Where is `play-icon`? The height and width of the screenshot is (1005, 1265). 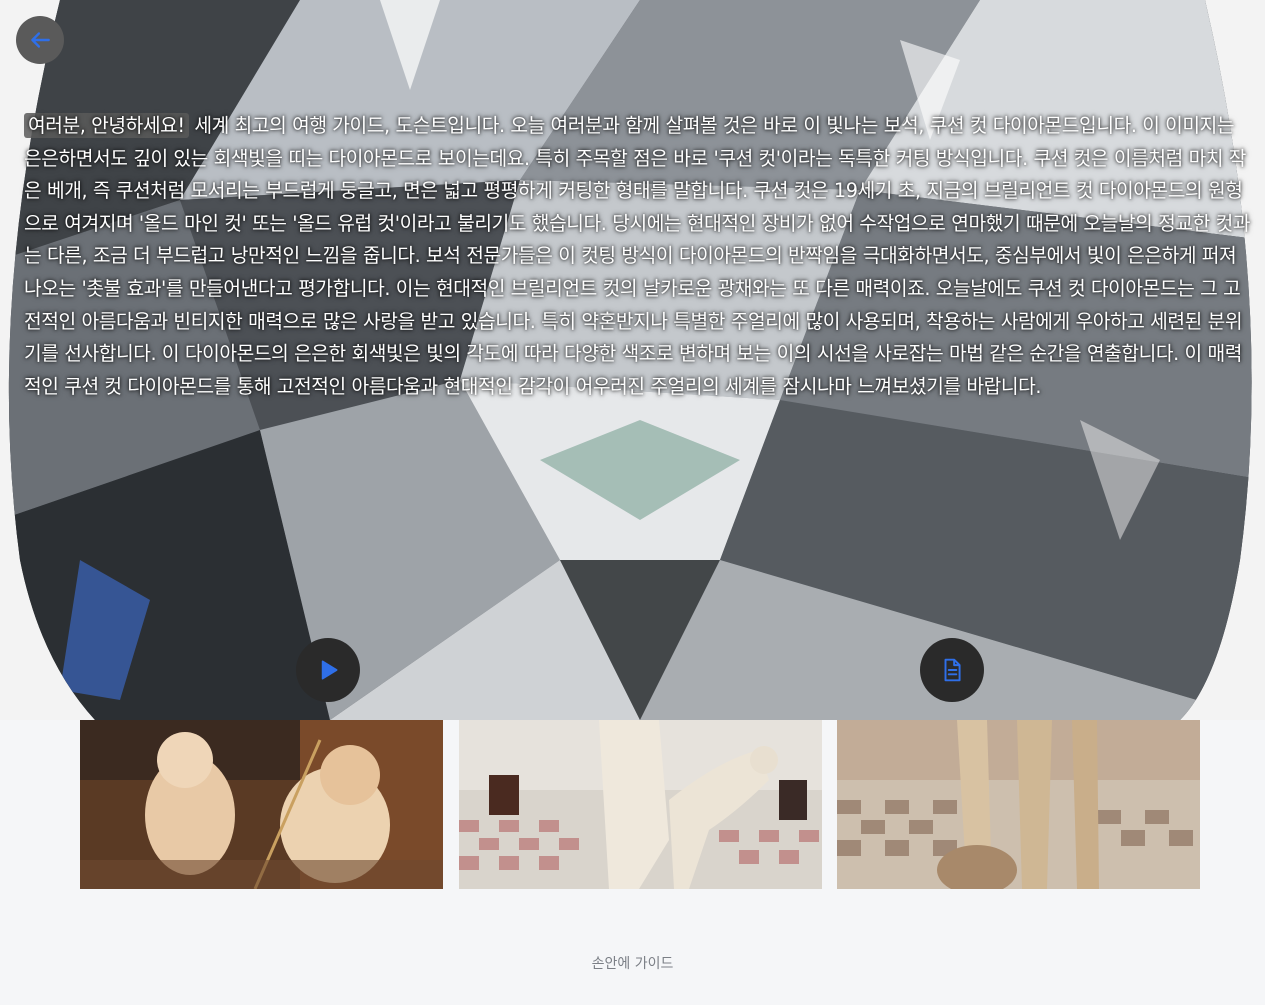
play-icon is located at coordinates (329, 670).